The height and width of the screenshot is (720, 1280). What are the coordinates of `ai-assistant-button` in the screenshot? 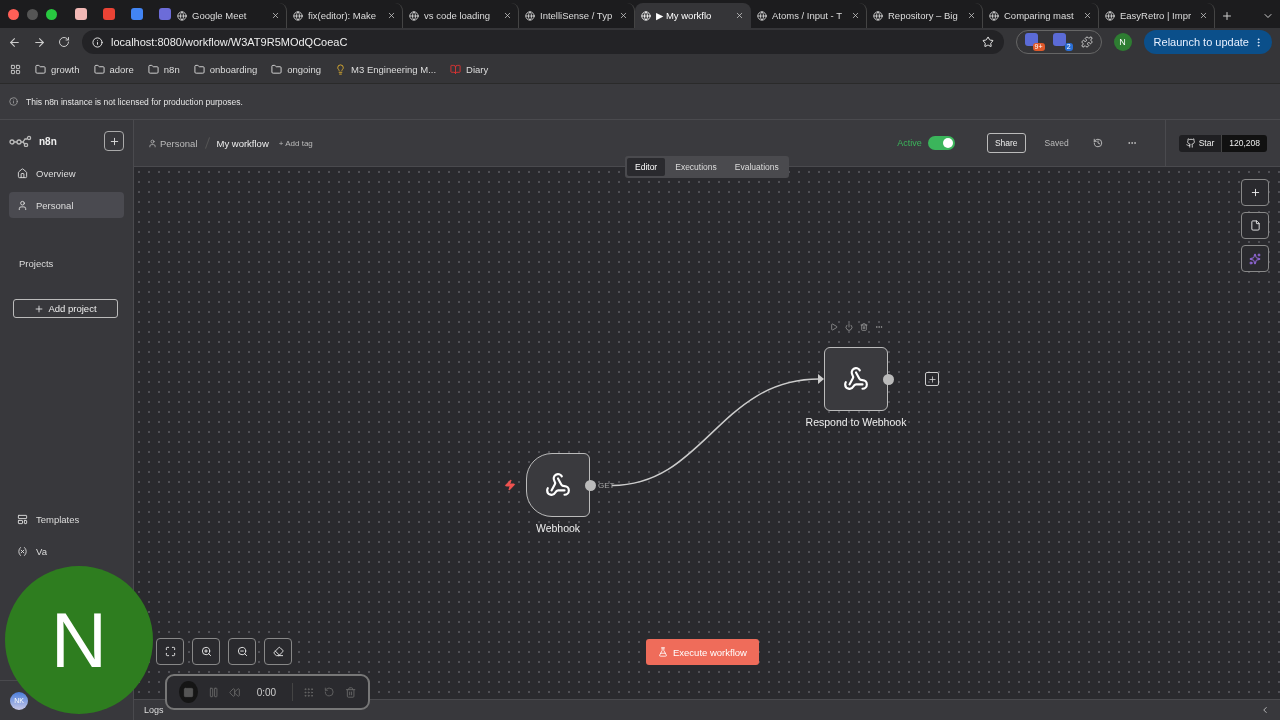 It's located at (1255, 258).